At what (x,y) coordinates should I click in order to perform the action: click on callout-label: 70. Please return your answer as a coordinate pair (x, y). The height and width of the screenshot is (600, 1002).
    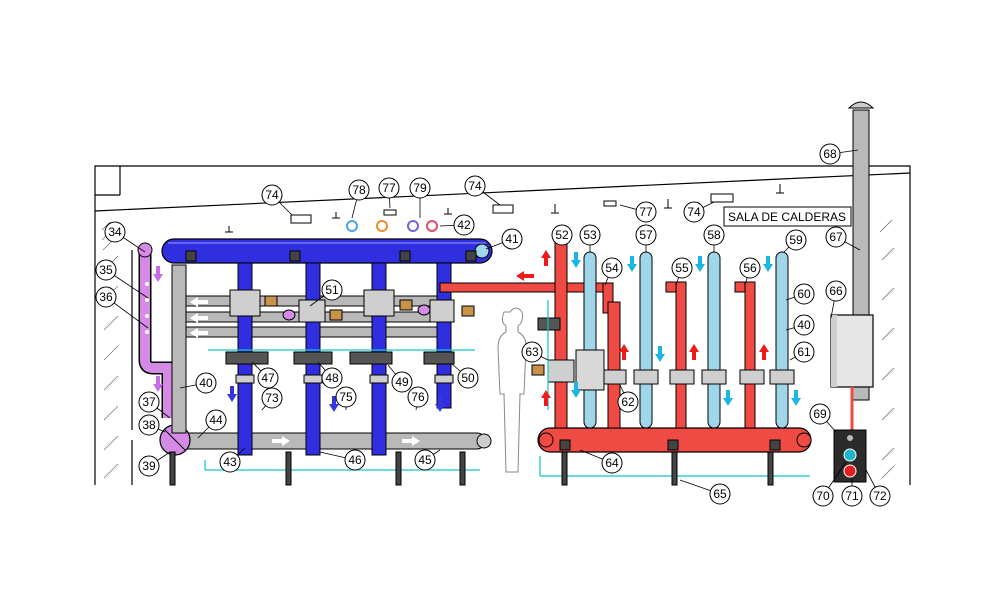
    Looking at the image, I should click on (823, 496).